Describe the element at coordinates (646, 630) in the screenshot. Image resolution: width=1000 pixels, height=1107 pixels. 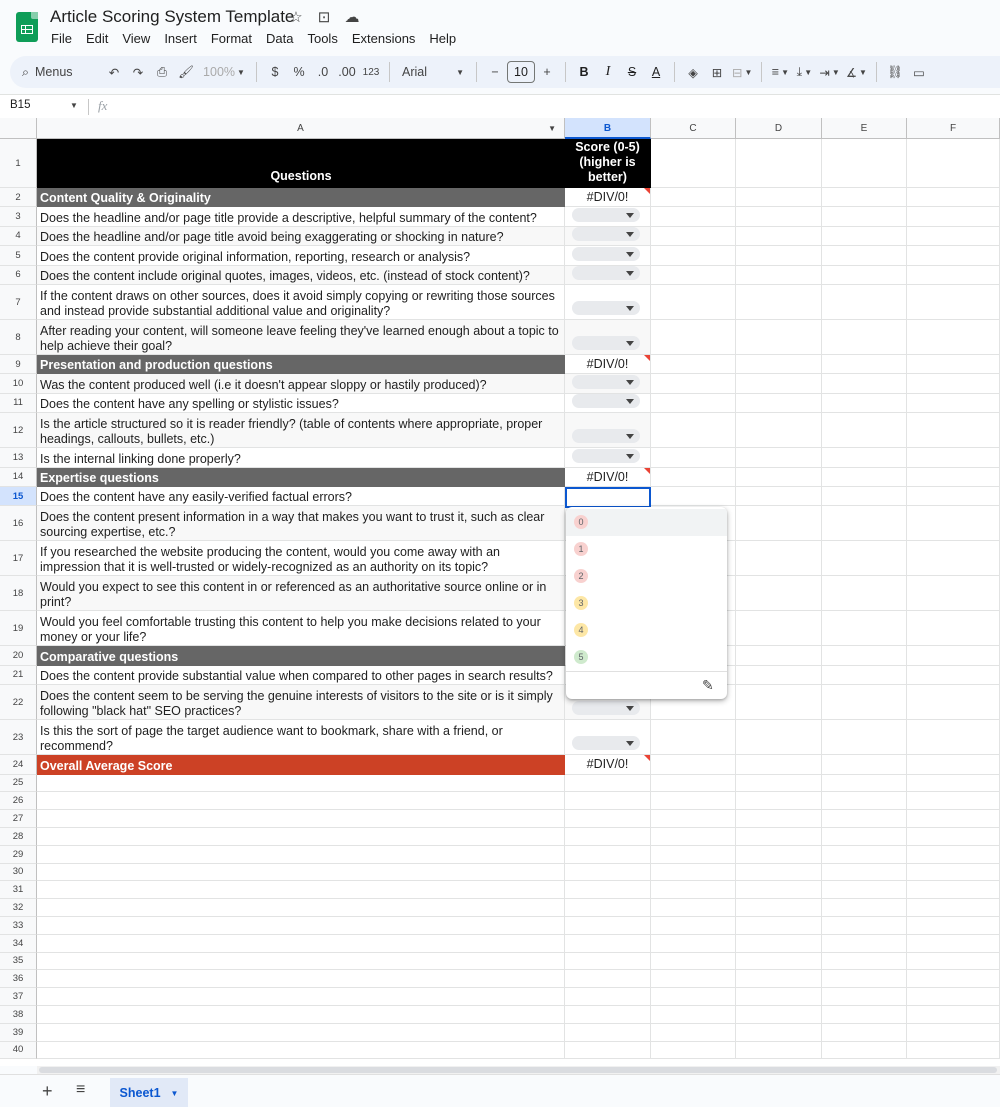
I see `dropdown-option: 4` at that location.